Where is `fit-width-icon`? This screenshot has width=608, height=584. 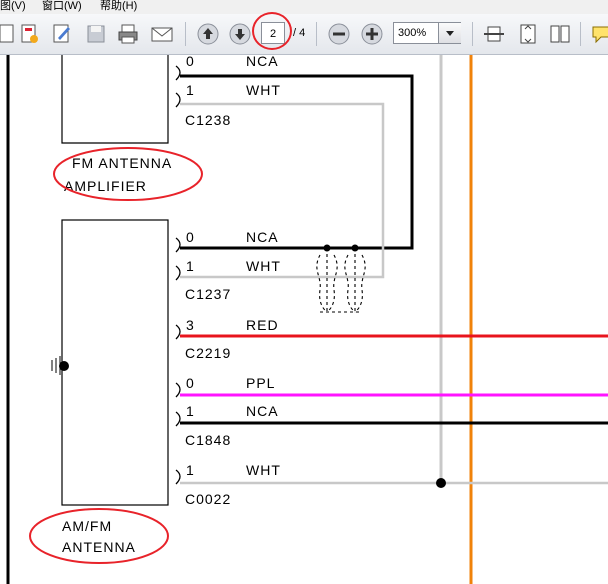
fit-width-icon is located at coordinates (494, 34).